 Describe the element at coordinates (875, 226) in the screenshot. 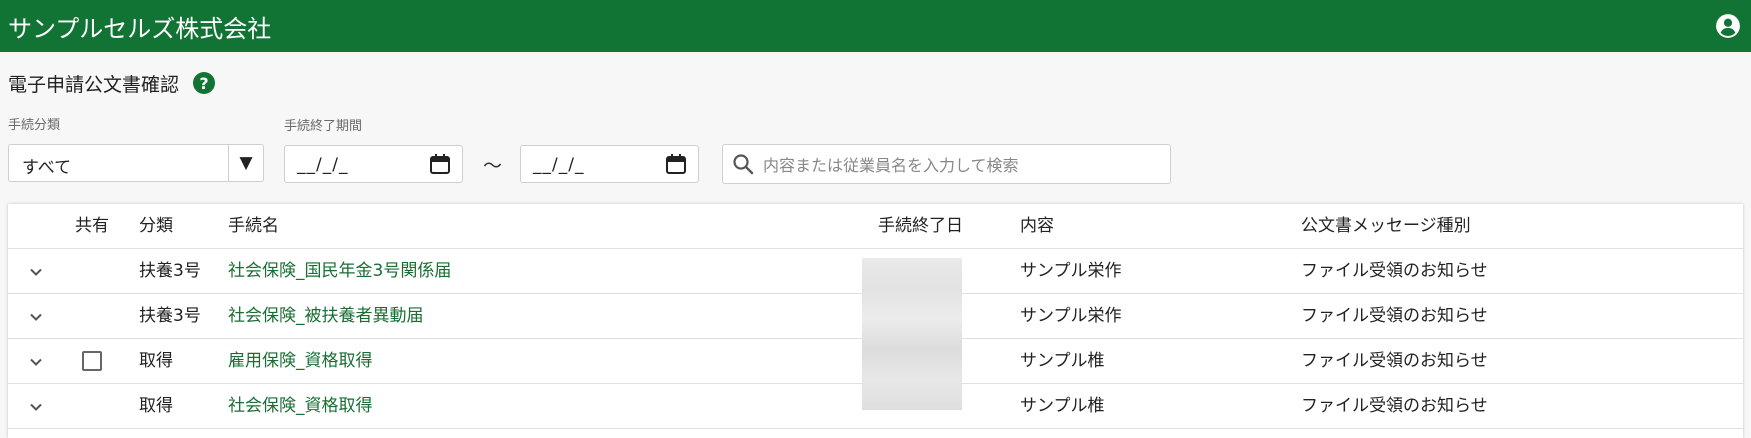

I see `table-header-row: 共有 分類 手続名 手続終了日 内容 公文書メッセージ種別` at that location.